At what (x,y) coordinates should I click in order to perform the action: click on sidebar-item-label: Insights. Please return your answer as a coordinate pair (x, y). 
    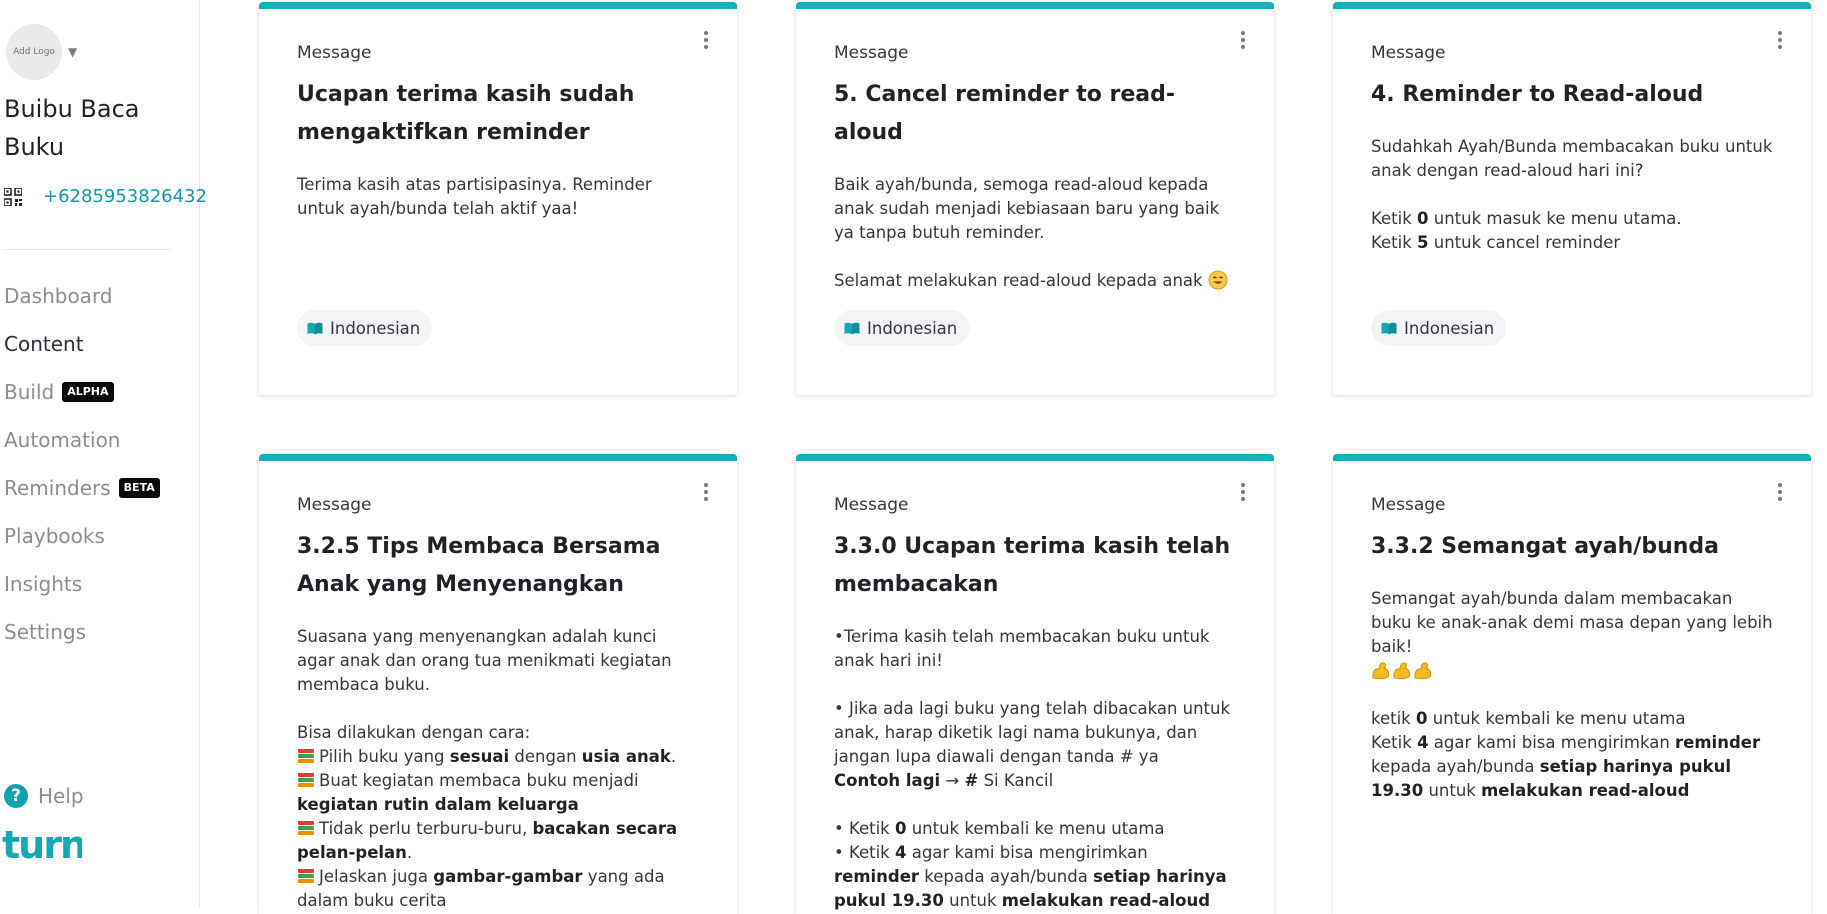
    Looking at the image, I should click on (43, 584).